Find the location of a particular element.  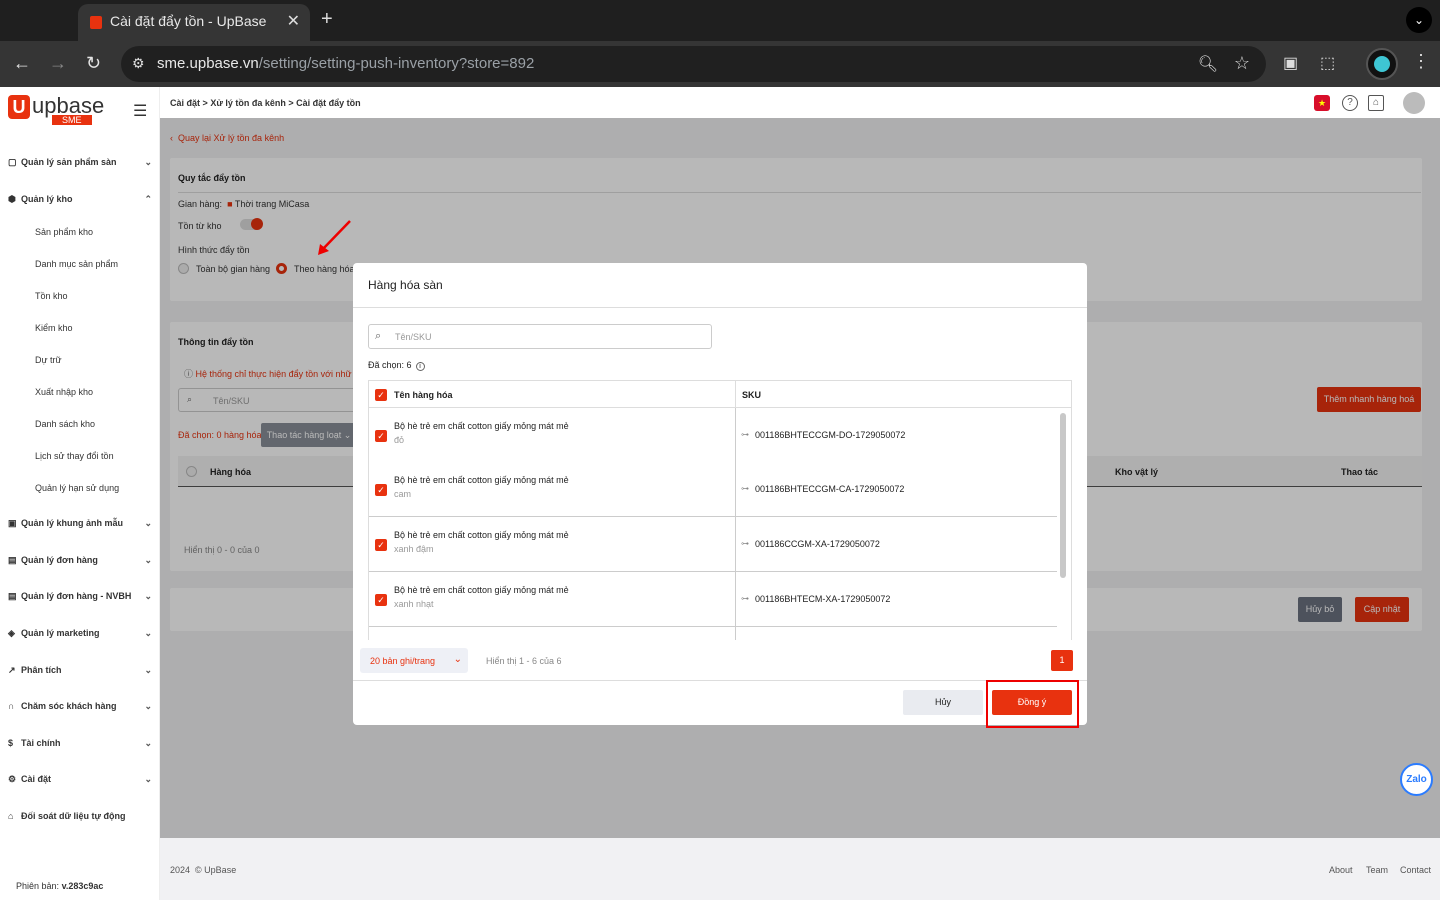

sidebar-item-orders-nvbh: ▤ Quản lý đơn hàng - NVBH ⌄ is located at coordinates (81, 596).